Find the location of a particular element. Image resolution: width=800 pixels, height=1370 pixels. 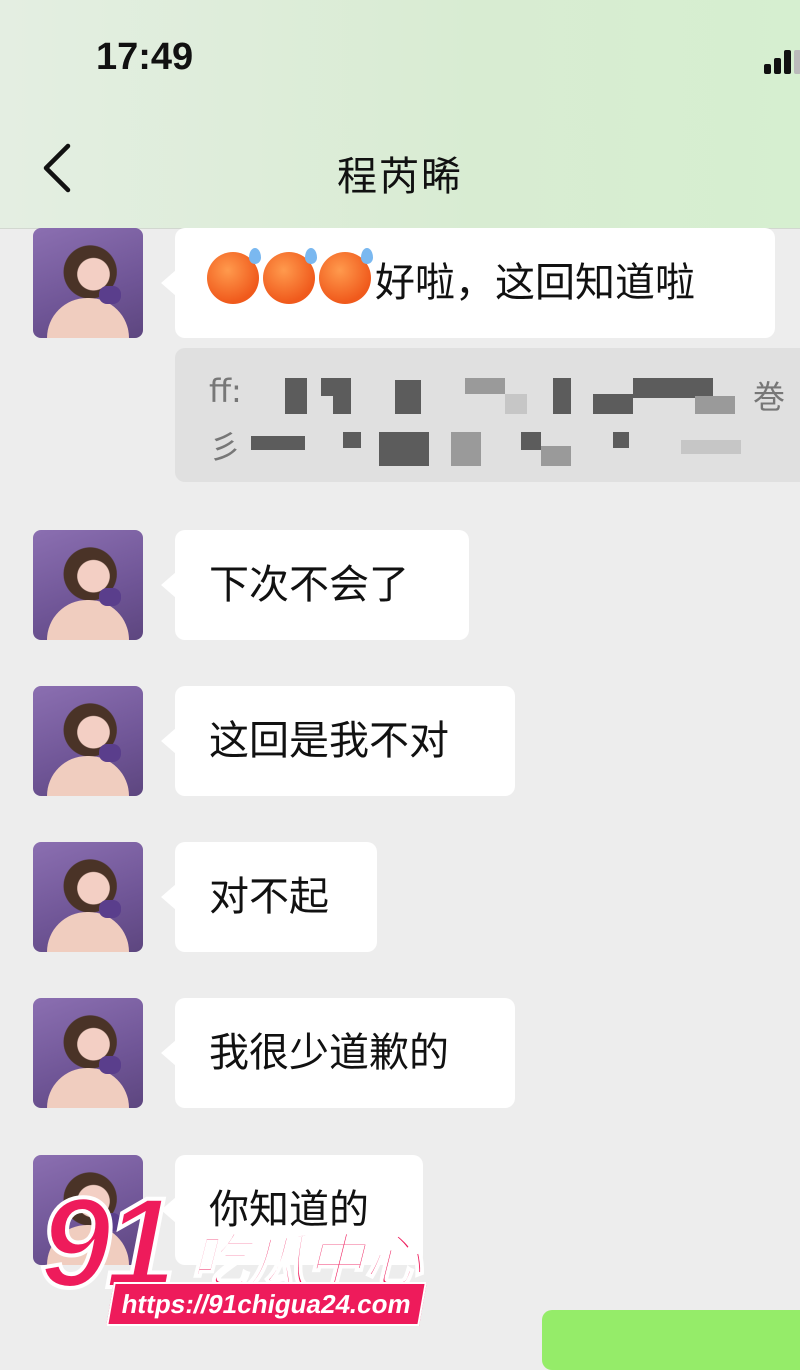

message-text: 这回是我不对 is located at coordinates (329, 741).